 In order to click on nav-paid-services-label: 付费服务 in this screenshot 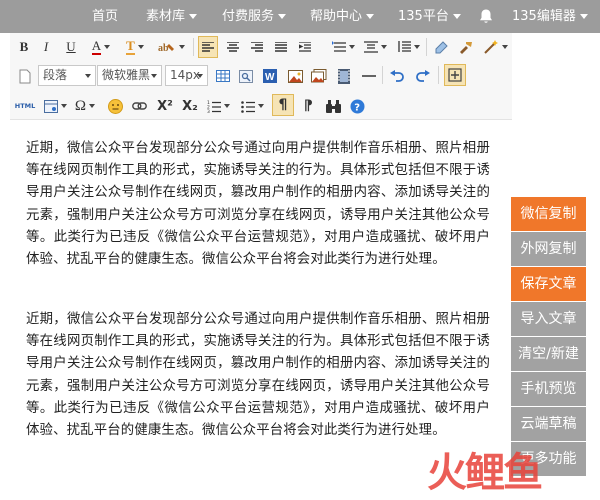, I will do `click(248, 16)`.